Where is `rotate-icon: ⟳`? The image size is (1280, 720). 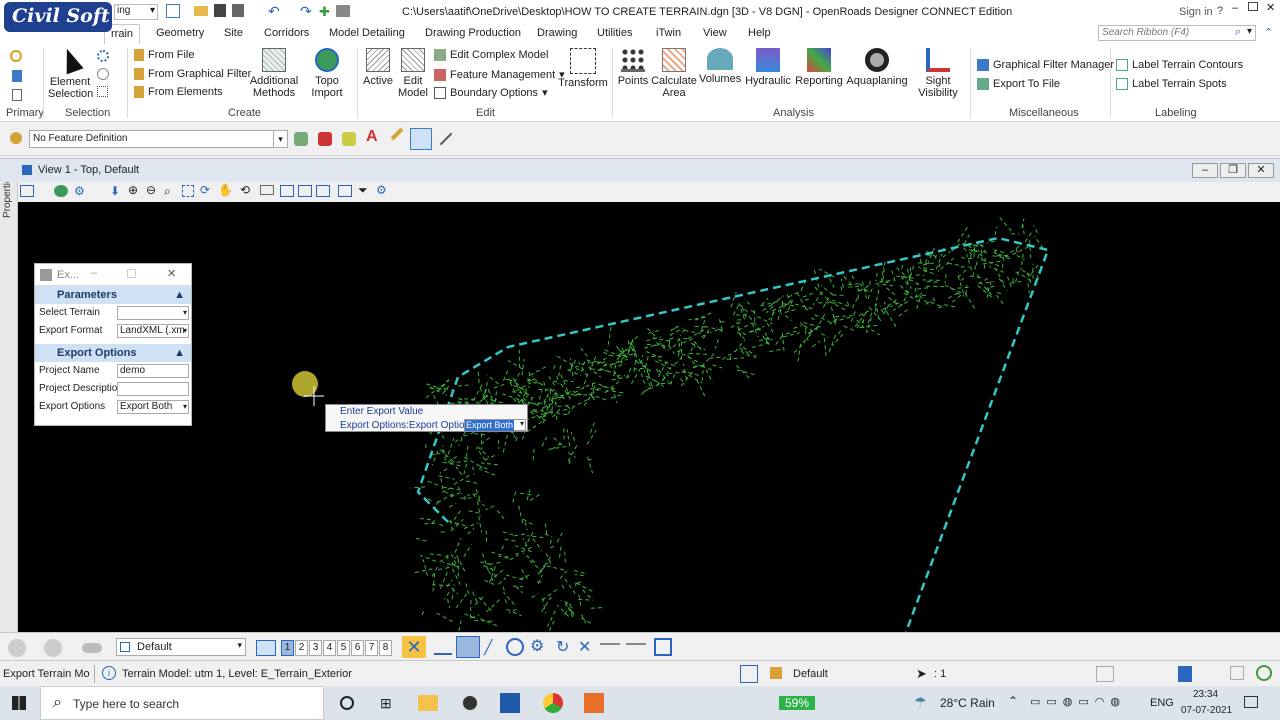
rotate-icon: ⟳ is located at coordinates (205, 190).